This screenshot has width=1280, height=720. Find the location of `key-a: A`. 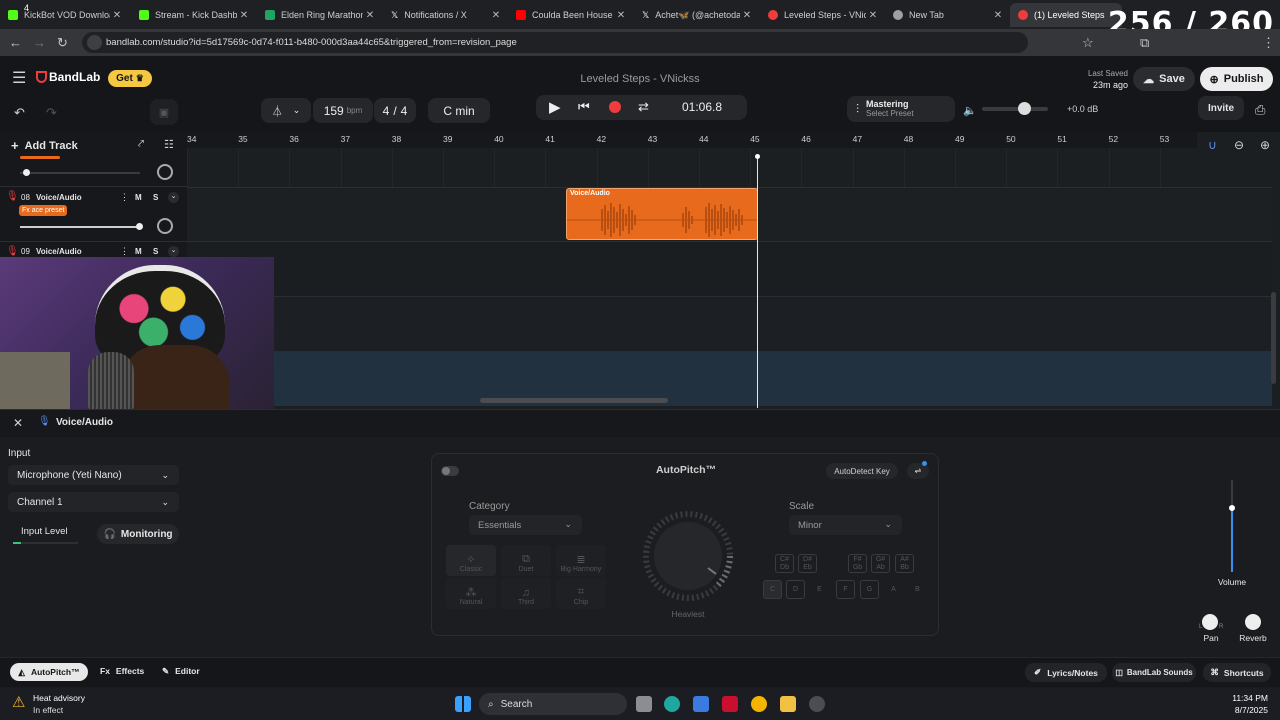

key-a: A is located at coordinates (893, 589).